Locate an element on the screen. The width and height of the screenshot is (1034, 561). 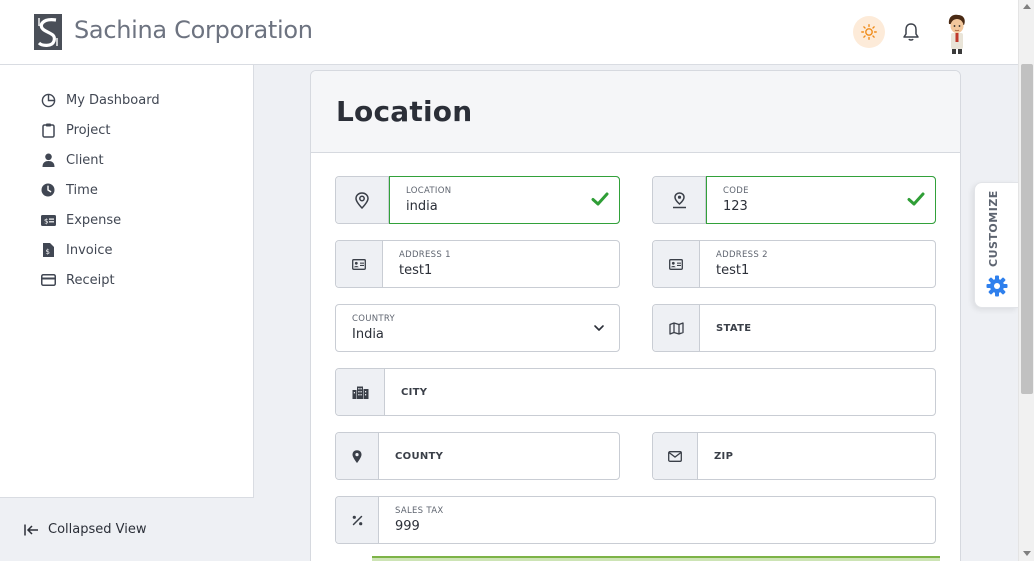
scroll-up-arrow-icon is located at coordinates (1027, 6).